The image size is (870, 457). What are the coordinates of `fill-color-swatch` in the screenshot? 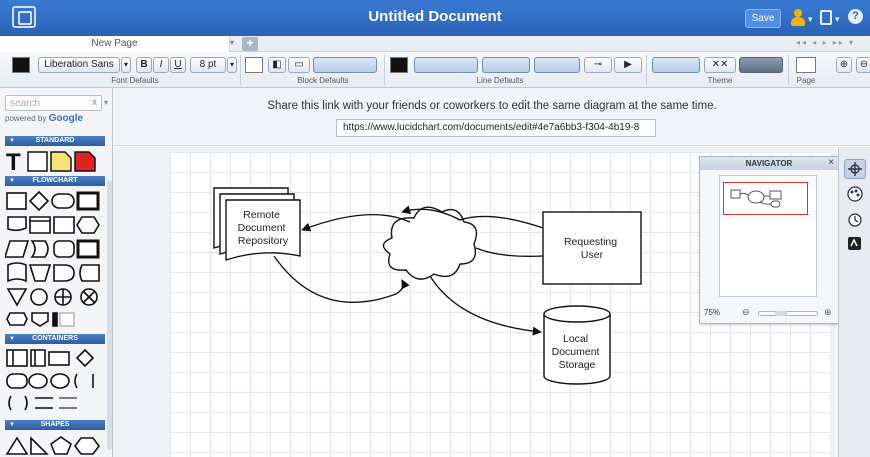 It's located at (254, 65).